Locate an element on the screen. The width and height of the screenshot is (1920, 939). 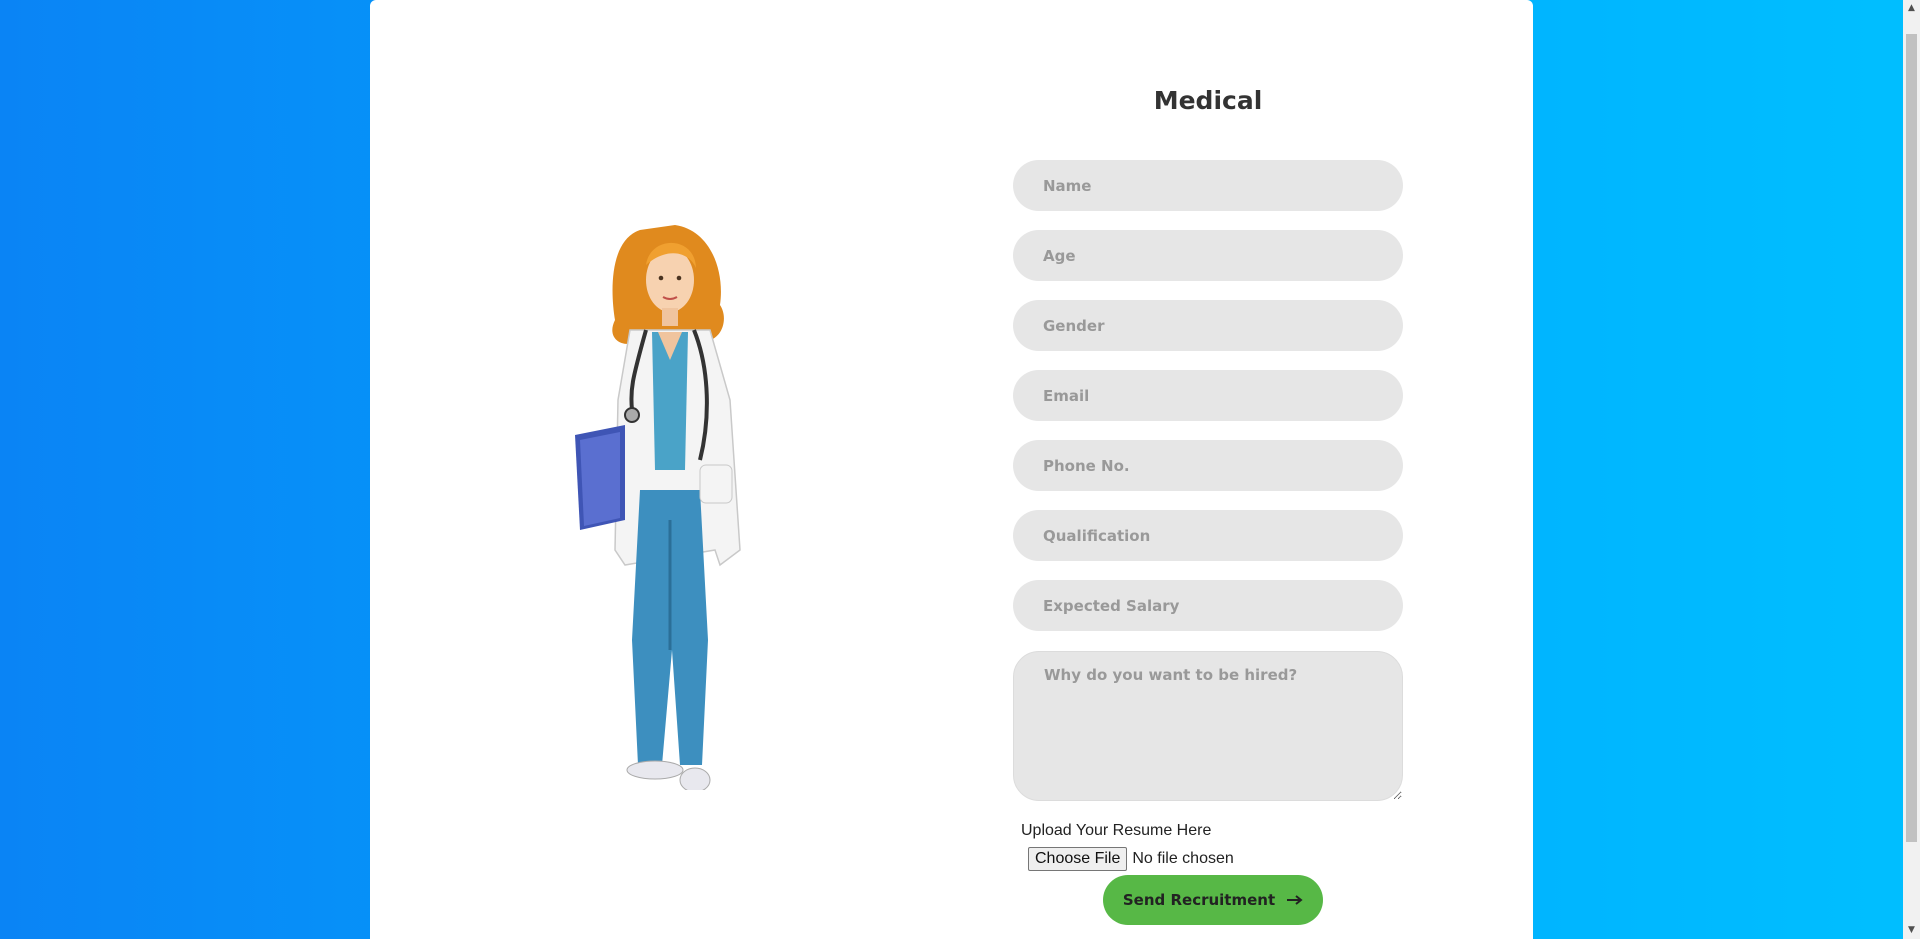
file-status-text: No file chosen is located at coordinates (1183, 858).